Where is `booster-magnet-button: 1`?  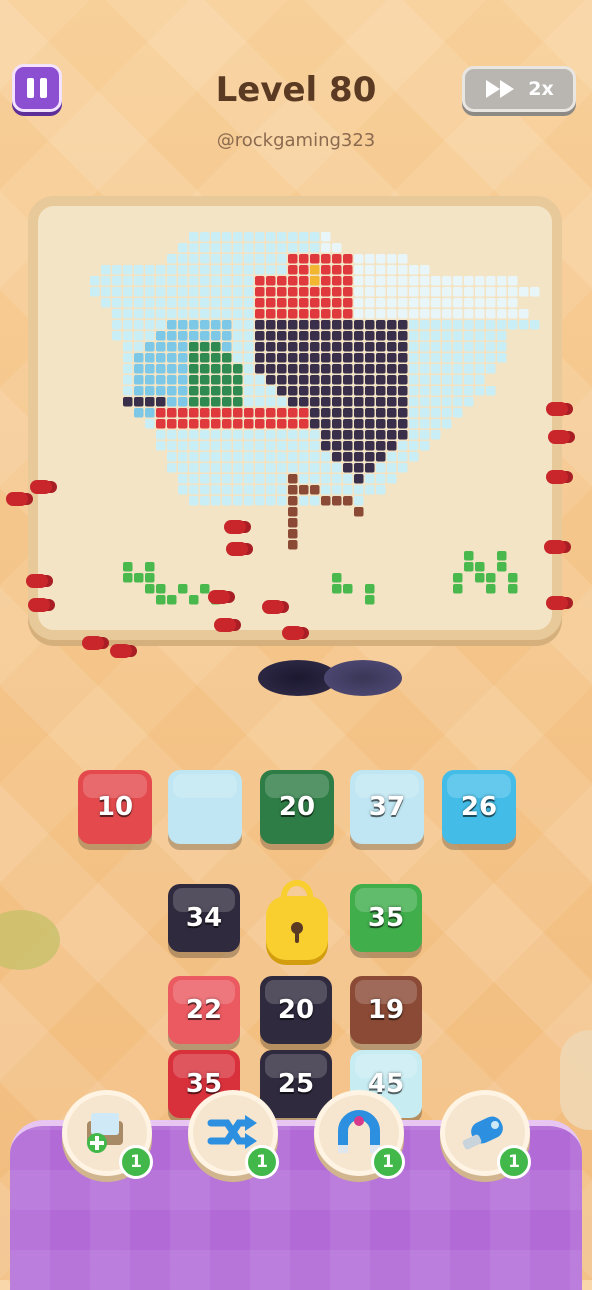 booster-magnet-button: 1 is located at coordinates (359, 1134).